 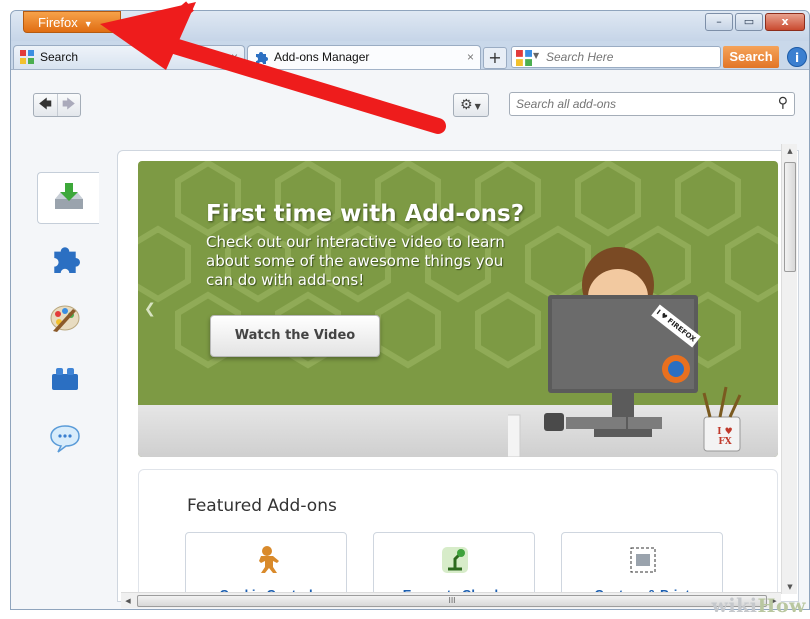 I want to click on addon-search-input, so click(x=641, y=104).